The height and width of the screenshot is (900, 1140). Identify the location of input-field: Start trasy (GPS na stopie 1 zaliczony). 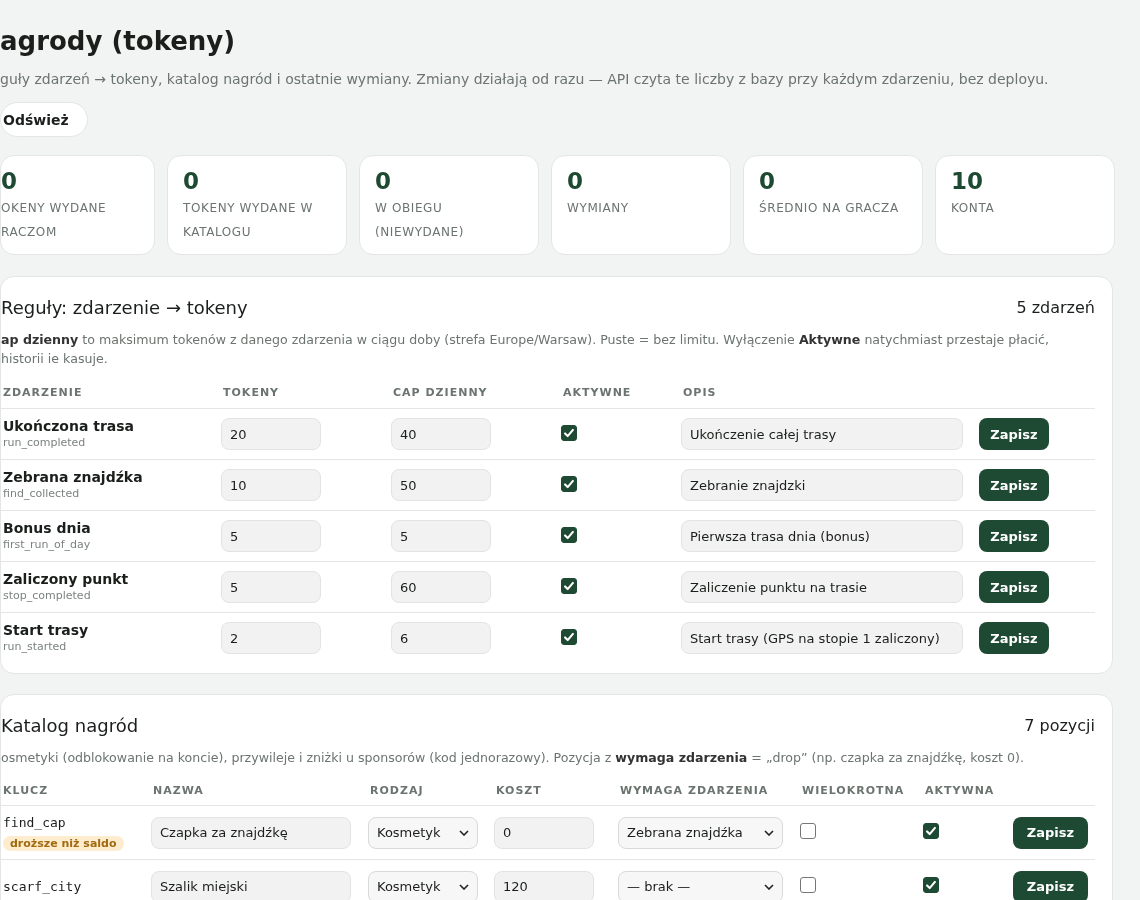
(822, 638).